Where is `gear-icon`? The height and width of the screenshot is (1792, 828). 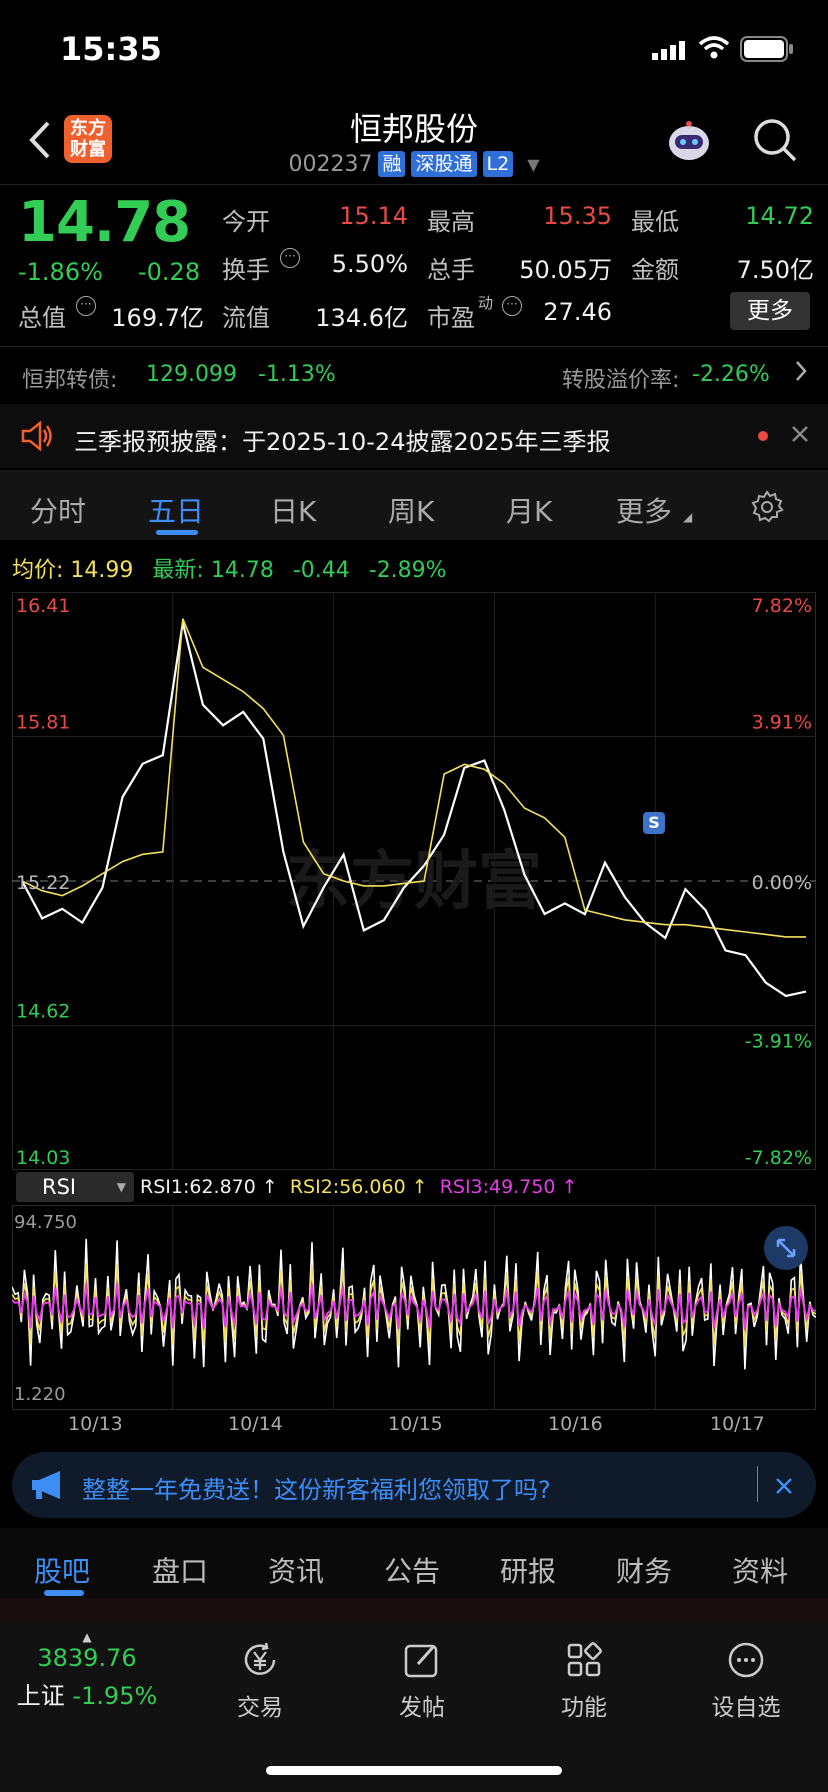
gear-icon is located at coordinates (767, 509).